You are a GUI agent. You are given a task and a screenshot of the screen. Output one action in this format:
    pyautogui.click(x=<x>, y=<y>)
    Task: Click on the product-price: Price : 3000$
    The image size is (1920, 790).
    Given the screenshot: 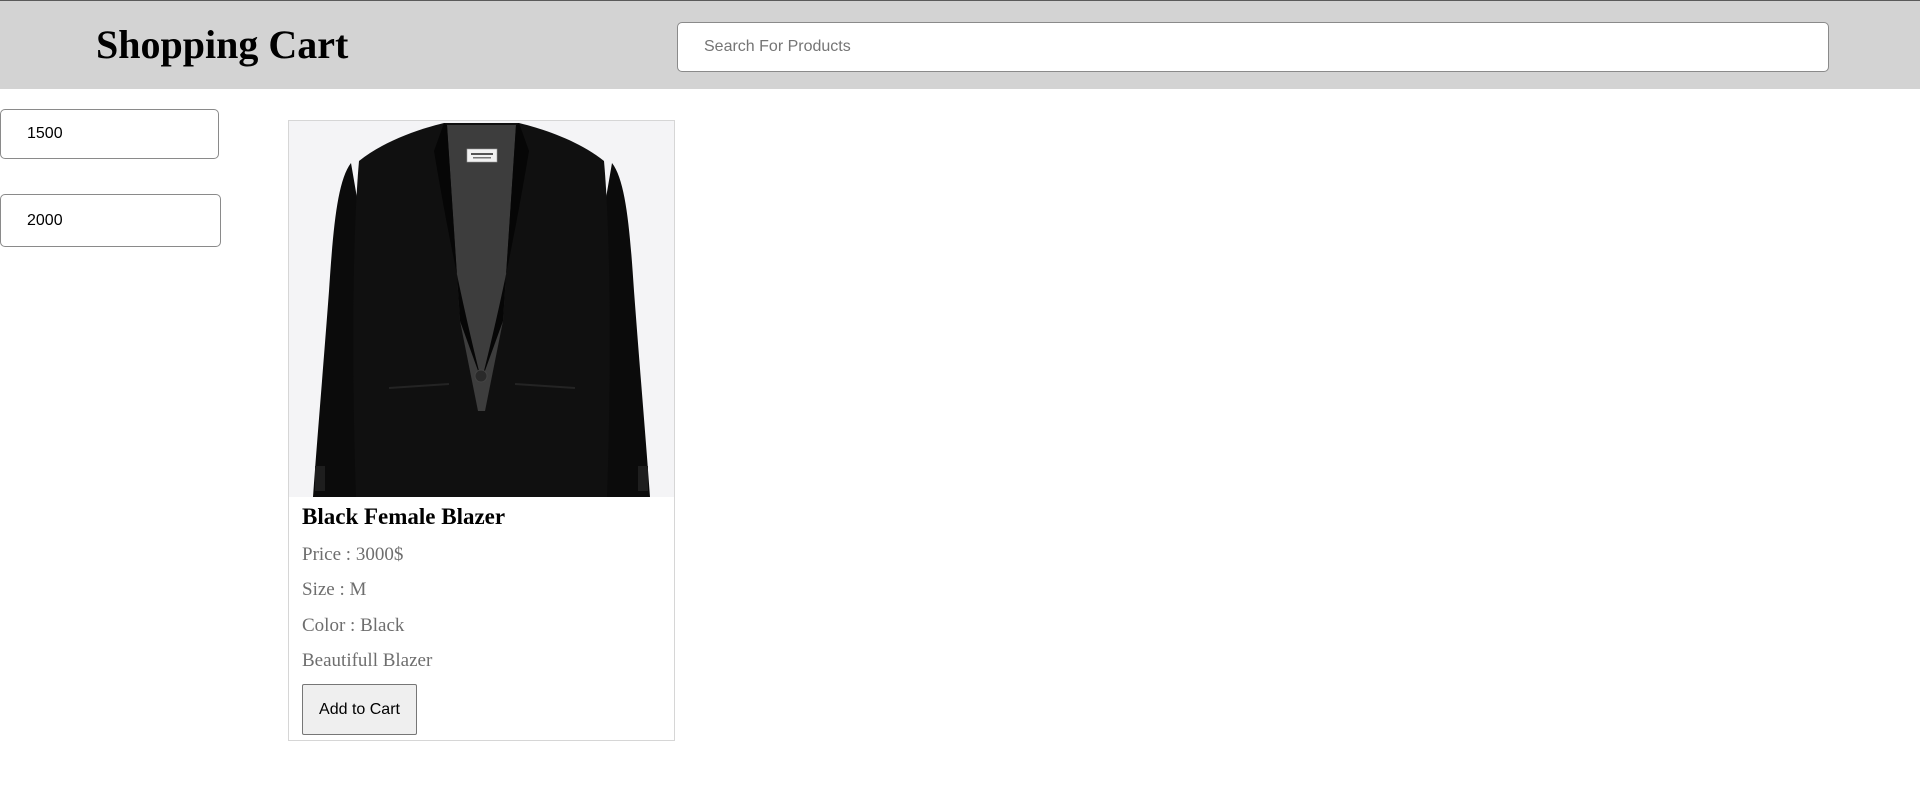 What is the action you would take?
    pyautogui.click(x=352, y=555)
    